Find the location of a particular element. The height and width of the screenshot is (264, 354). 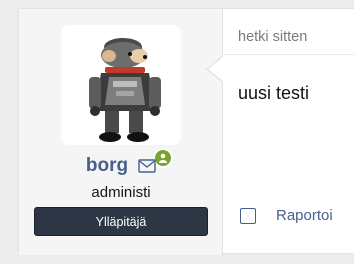

username-link: borg is located at coordinates (107, 166).